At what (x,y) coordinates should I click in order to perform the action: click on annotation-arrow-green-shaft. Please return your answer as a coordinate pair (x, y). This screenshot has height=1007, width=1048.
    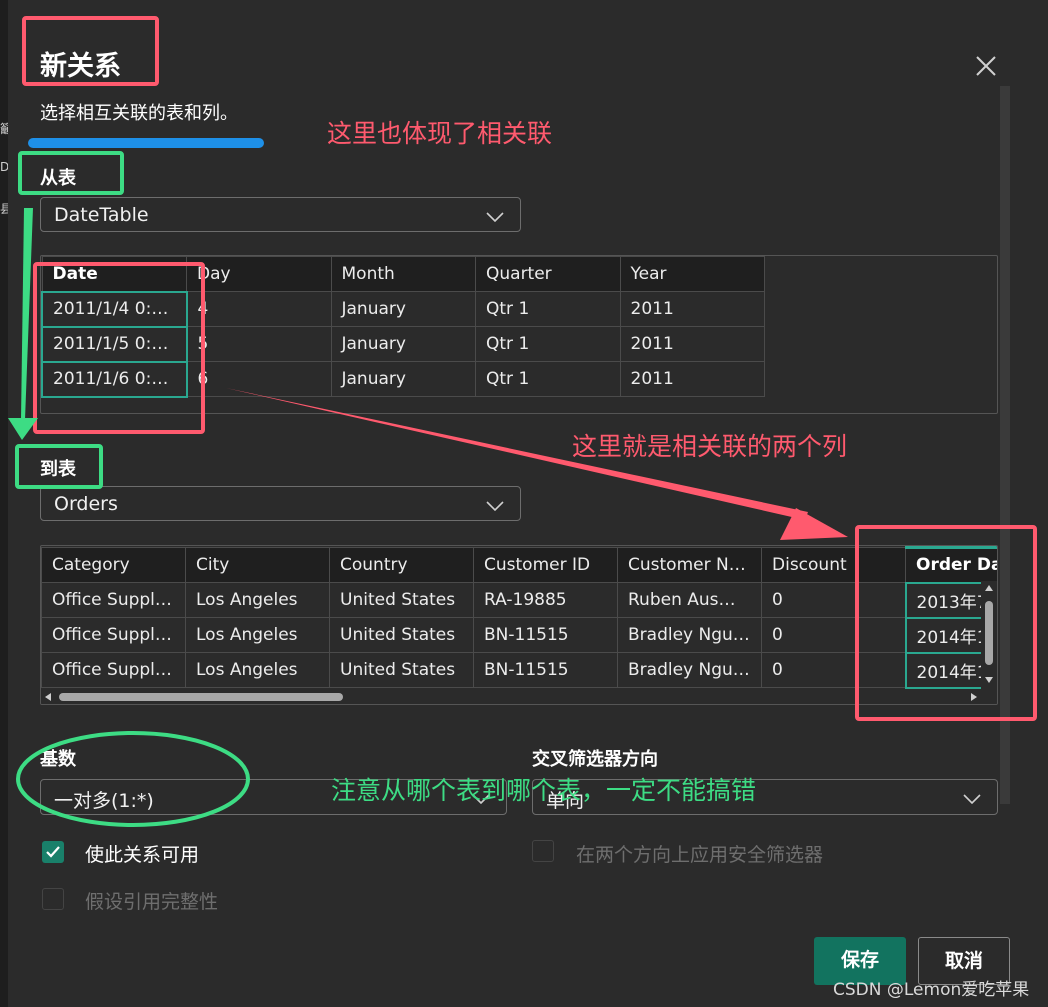
    Looking at the image, I should click on (27, 314).